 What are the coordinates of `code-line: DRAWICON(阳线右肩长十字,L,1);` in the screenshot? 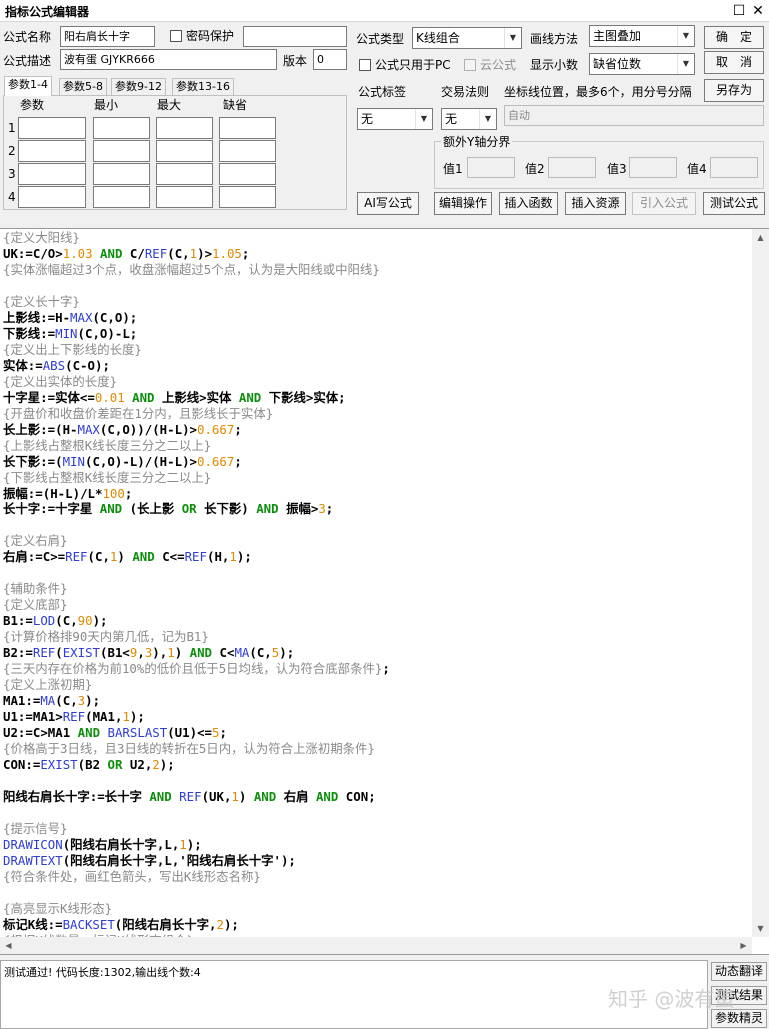 It's located at (378, 845).